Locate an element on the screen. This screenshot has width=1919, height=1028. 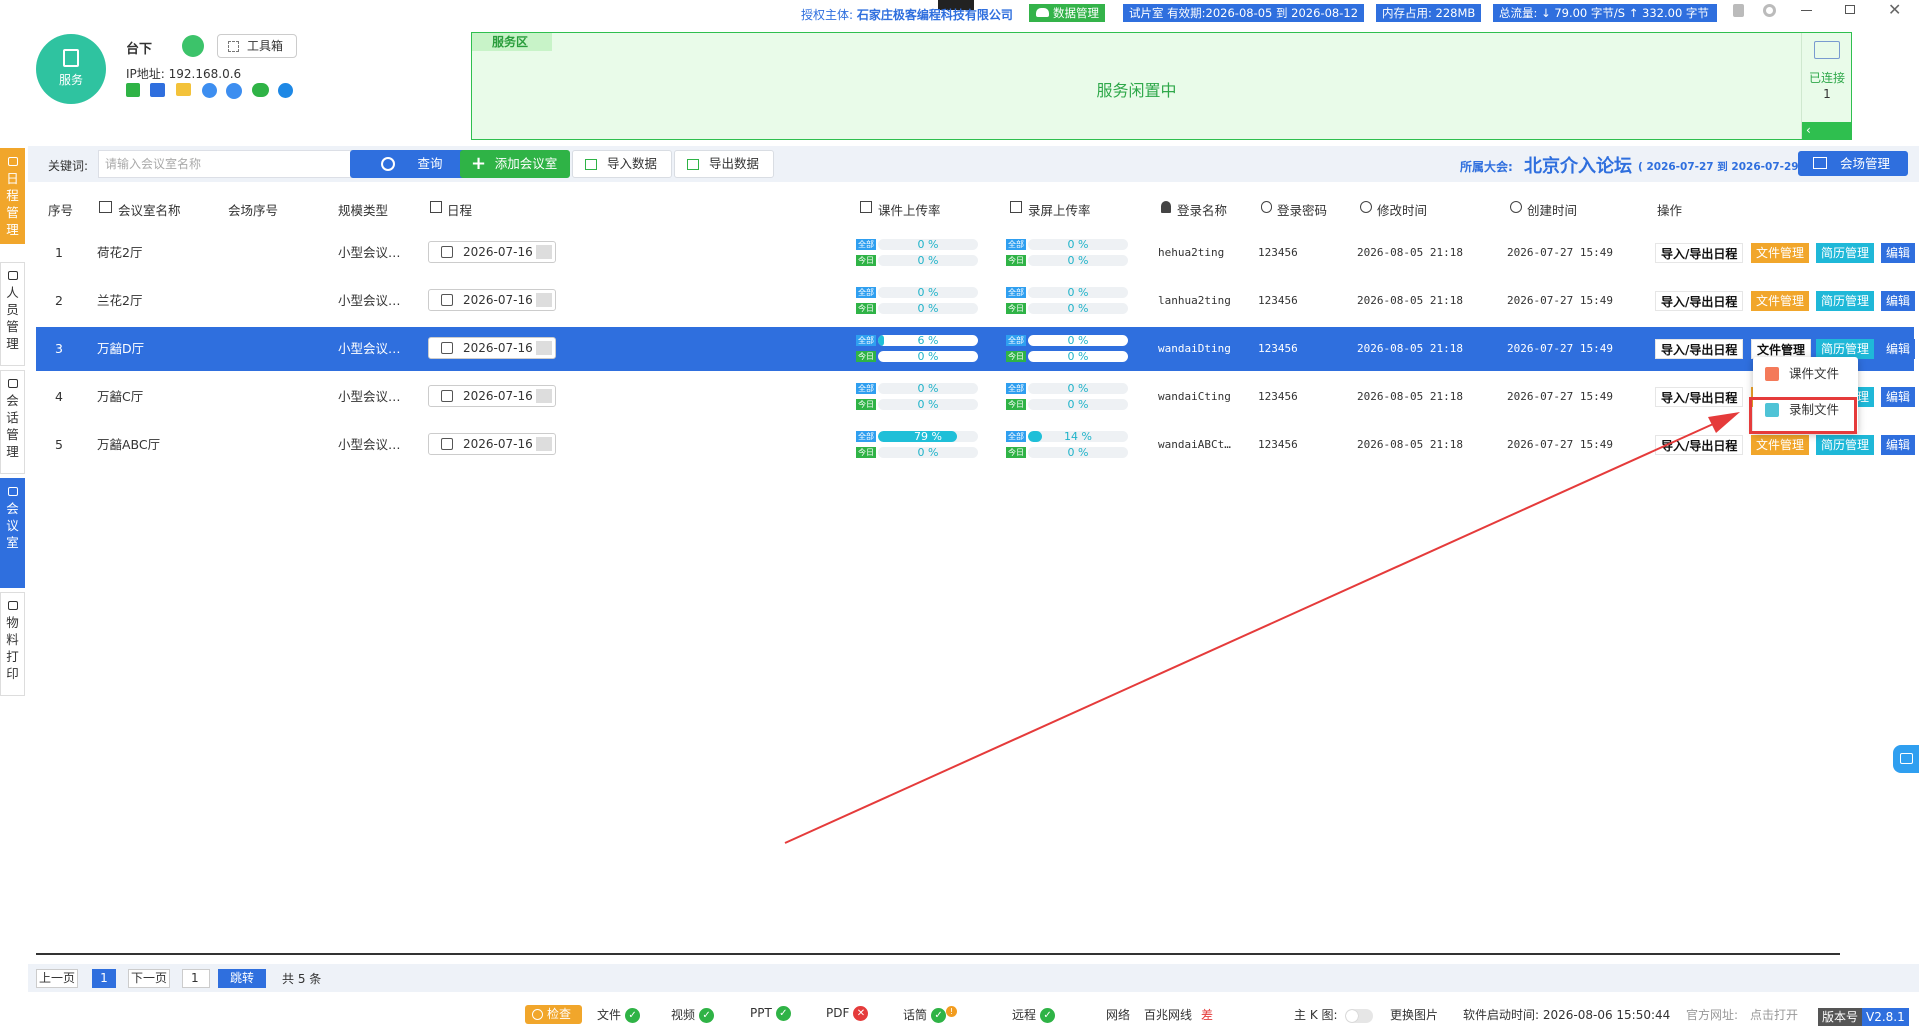
qq-icon is located at coordinates (285, 90).